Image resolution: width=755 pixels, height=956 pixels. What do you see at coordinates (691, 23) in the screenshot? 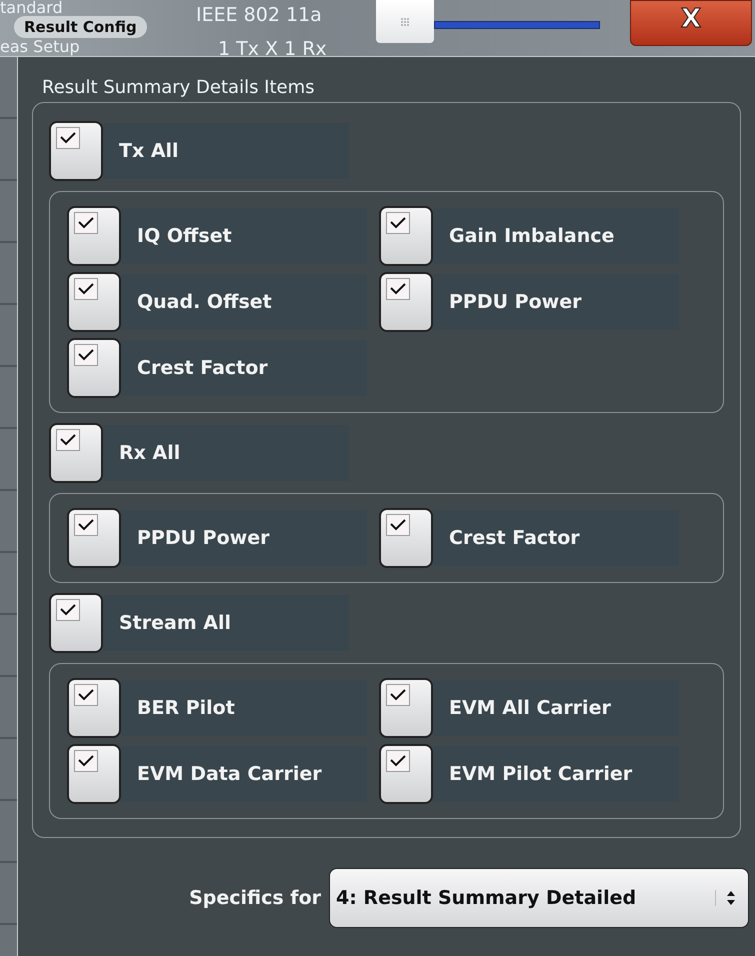
I see `close-button: X` at bounding box center [691, 23].